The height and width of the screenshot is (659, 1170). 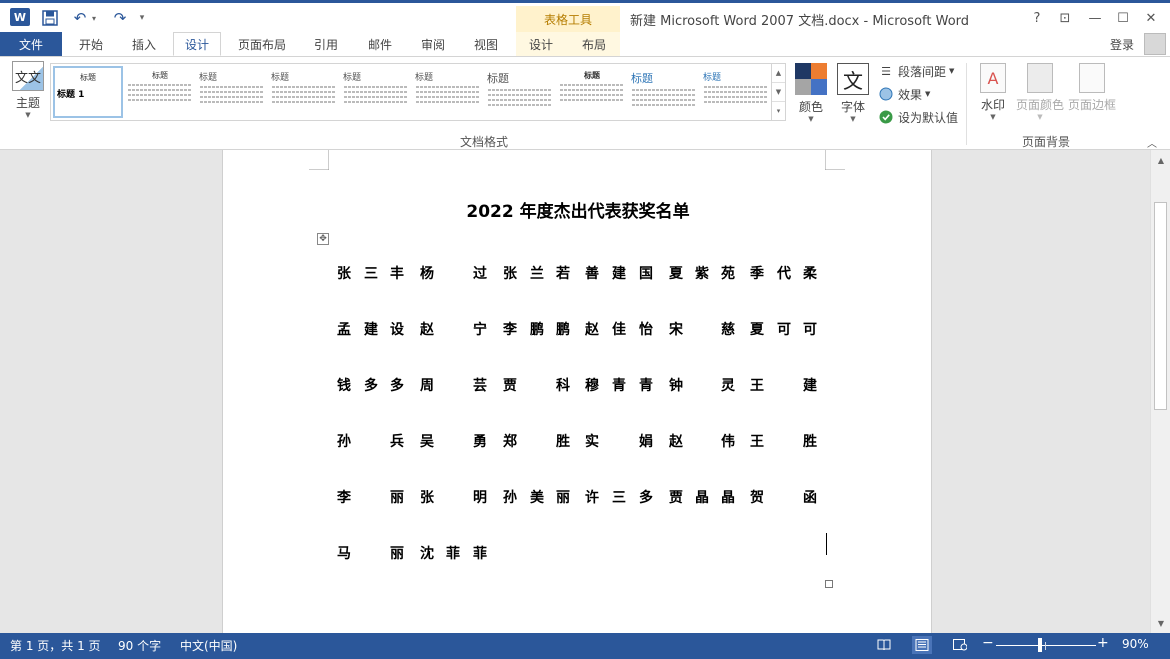 What do you see at coordinates (592, 441) in the screenshot?
I see `table-cell: 实` at bounding box center [592, 441].